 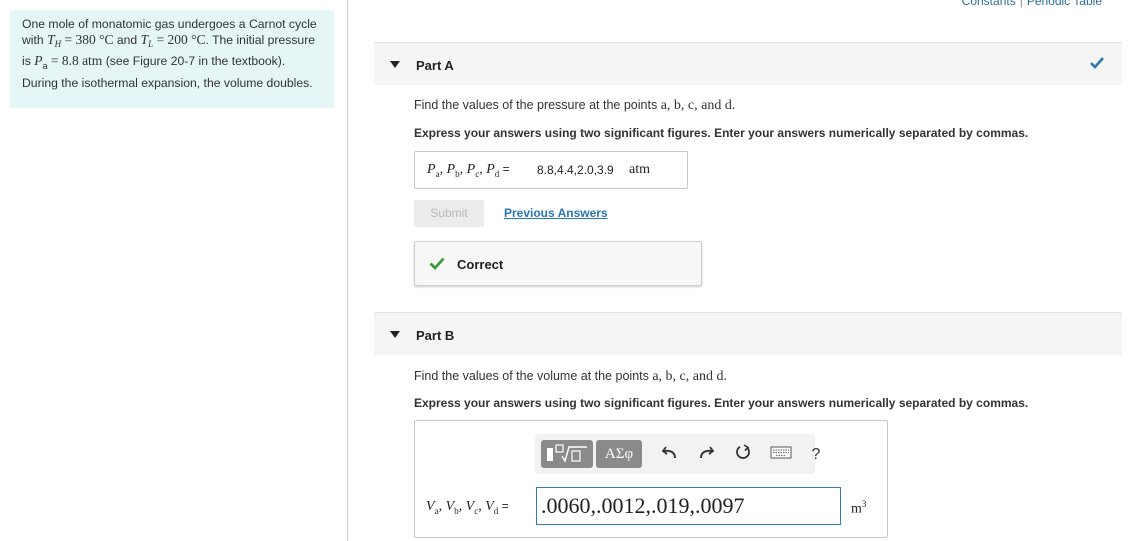 What do you see at coordinates (435, 65) in the screenshot?
I see `part-a-title: Part A` at bounding box center [435, 65].